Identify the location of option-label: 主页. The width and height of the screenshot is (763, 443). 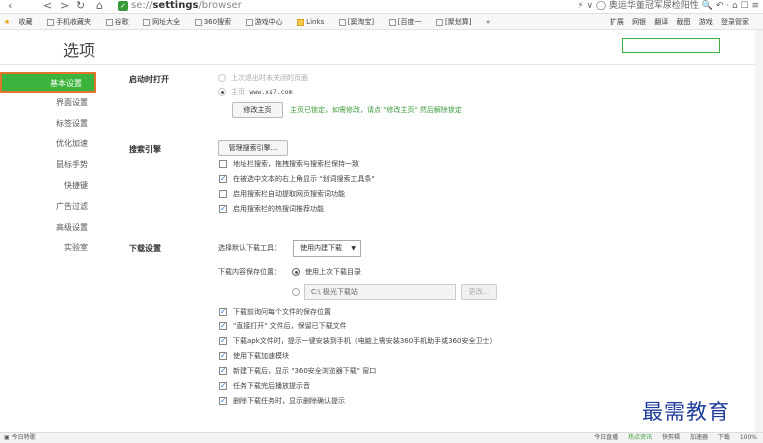
(238, 92).